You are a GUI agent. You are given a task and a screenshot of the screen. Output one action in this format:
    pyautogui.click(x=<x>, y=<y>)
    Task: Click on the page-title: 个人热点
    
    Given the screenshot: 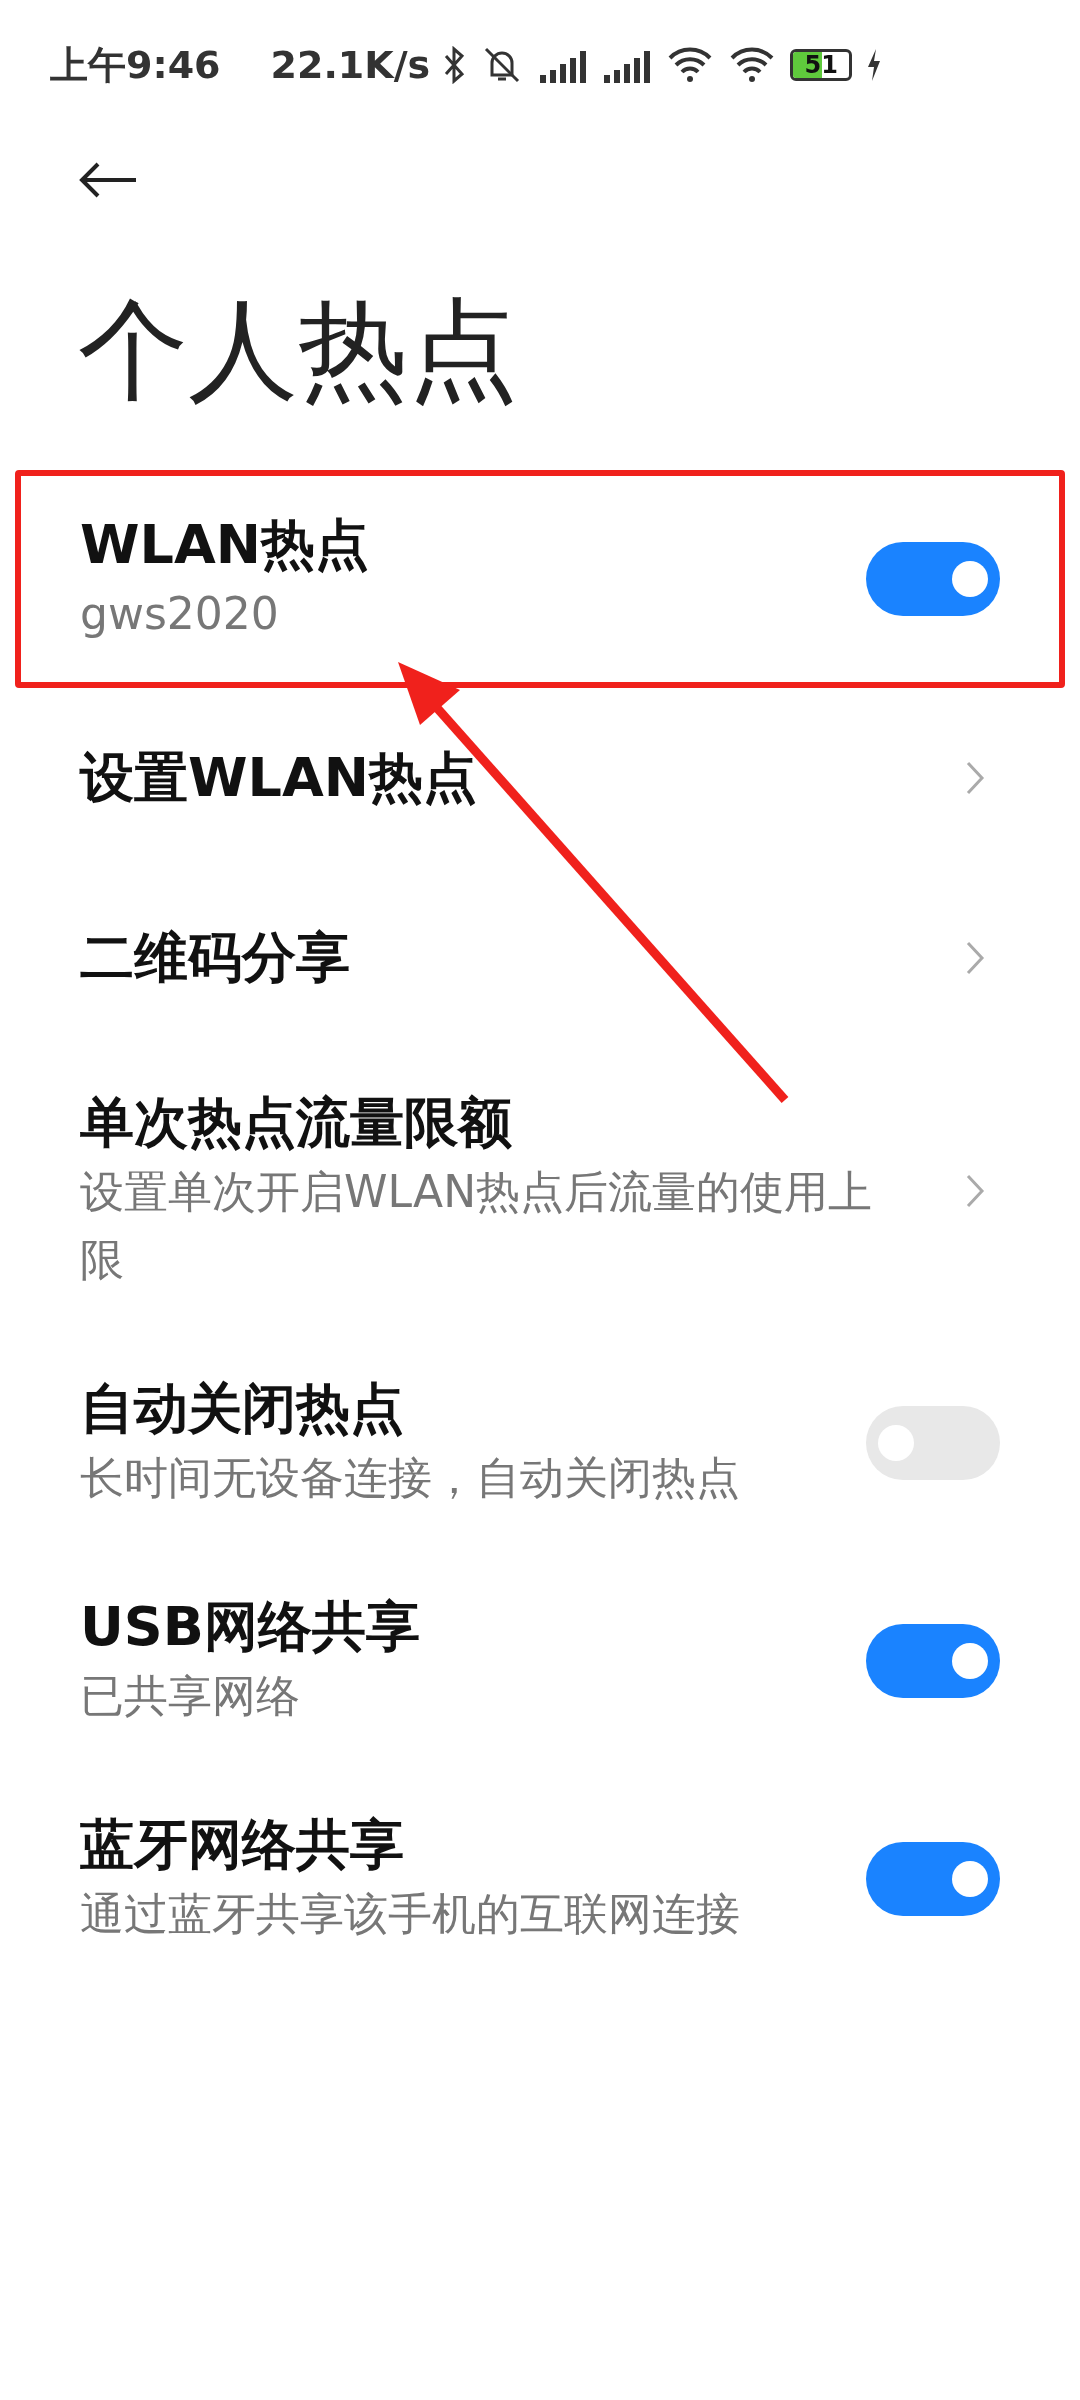 What is the action you would take?
    pyautogui.click(x=298, y=350)
    